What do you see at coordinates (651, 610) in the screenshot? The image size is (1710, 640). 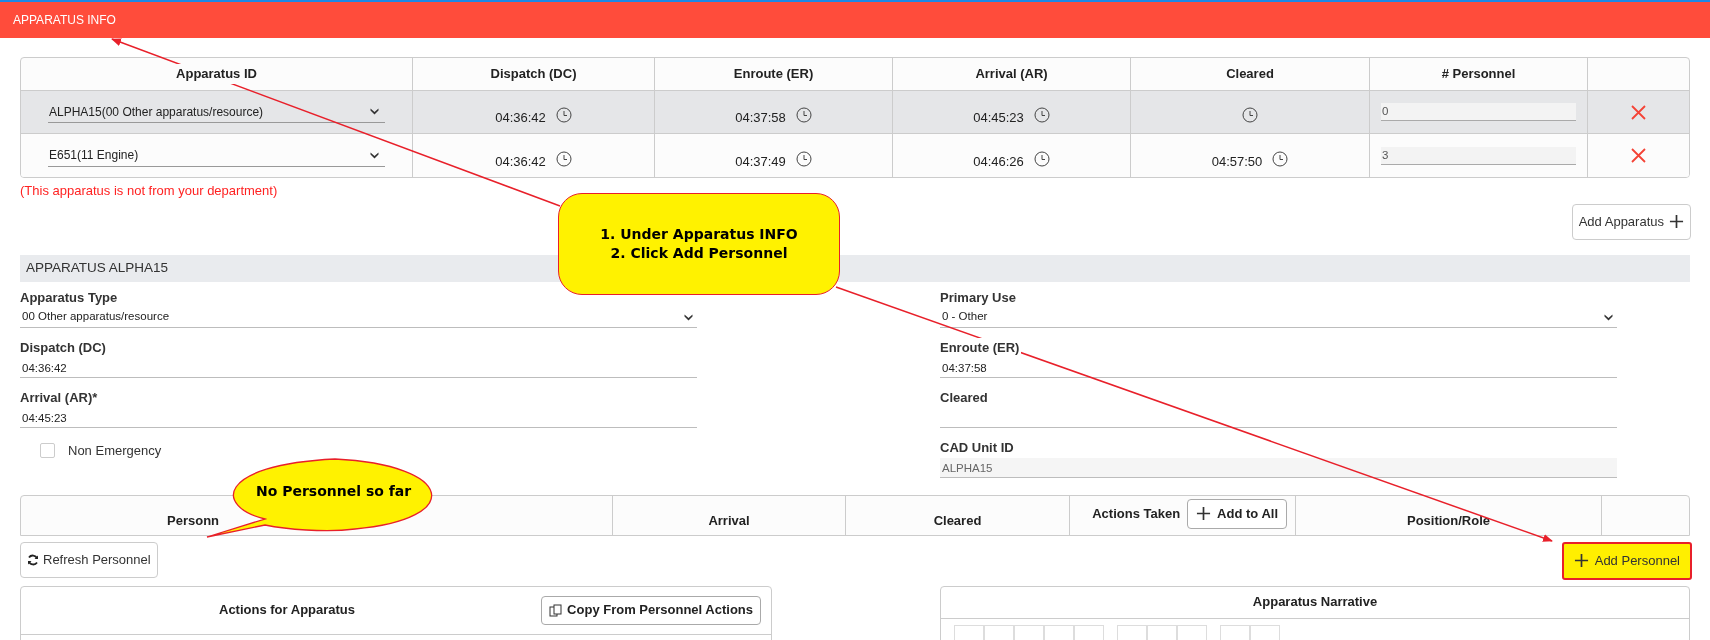 I see `copy-button: Copy From Personnel Actions` at bounding box center [651, 610].